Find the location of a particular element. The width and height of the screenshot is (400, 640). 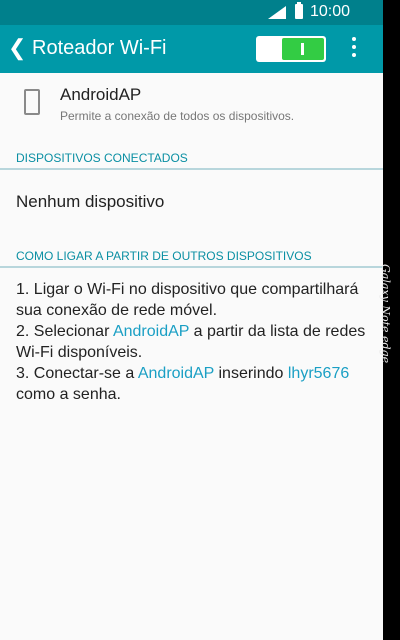

more-options-icon is located at coordinates (354, 49).